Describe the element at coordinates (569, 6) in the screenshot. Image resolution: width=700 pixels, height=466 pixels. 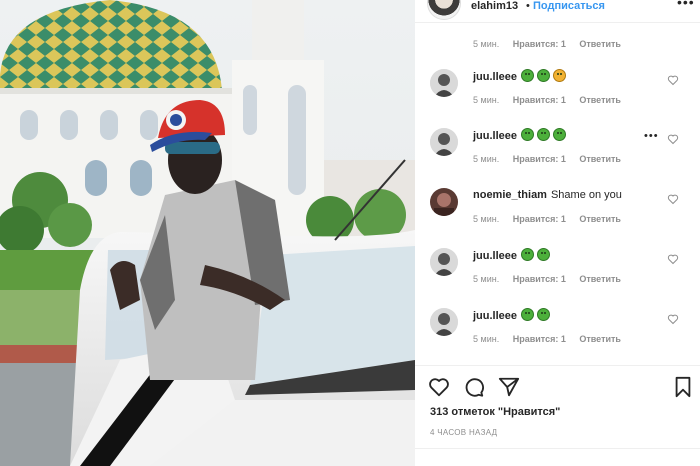
I see `follow-button: Подписаться` at that location.